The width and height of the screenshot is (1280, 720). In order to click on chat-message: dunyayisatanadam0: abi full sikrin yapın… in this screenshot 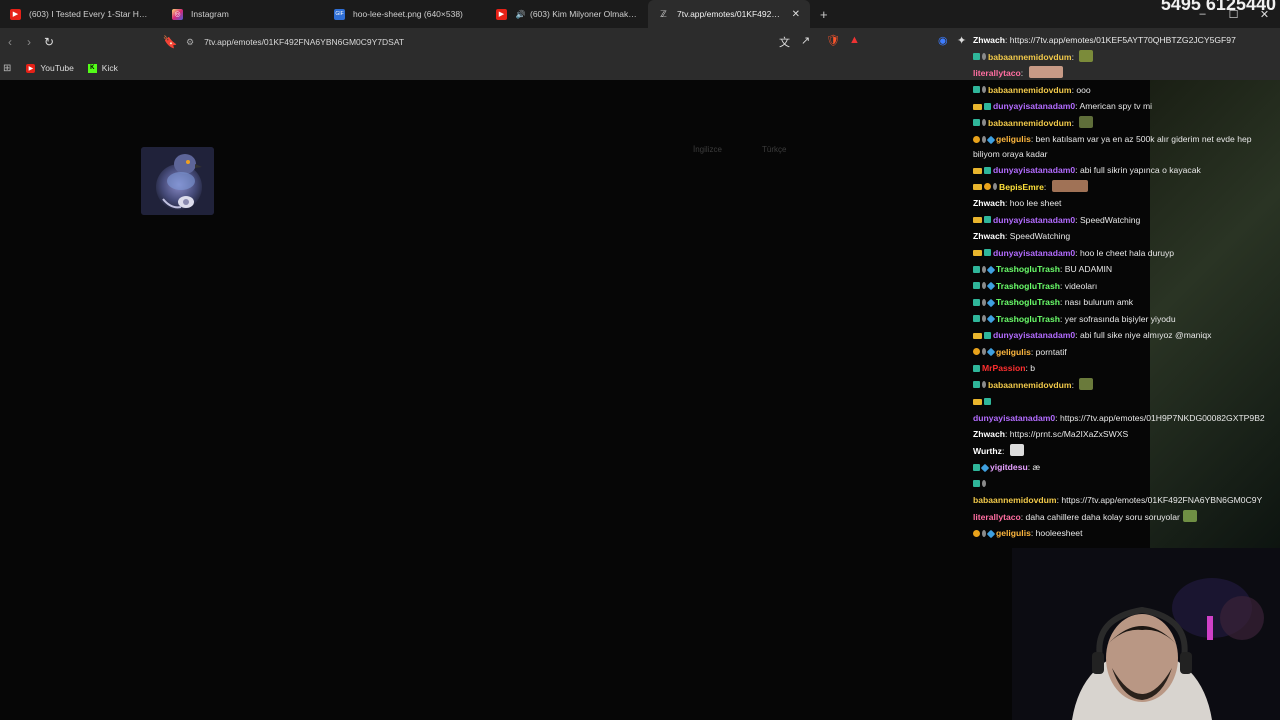, I will do `click(1126, 170)`.